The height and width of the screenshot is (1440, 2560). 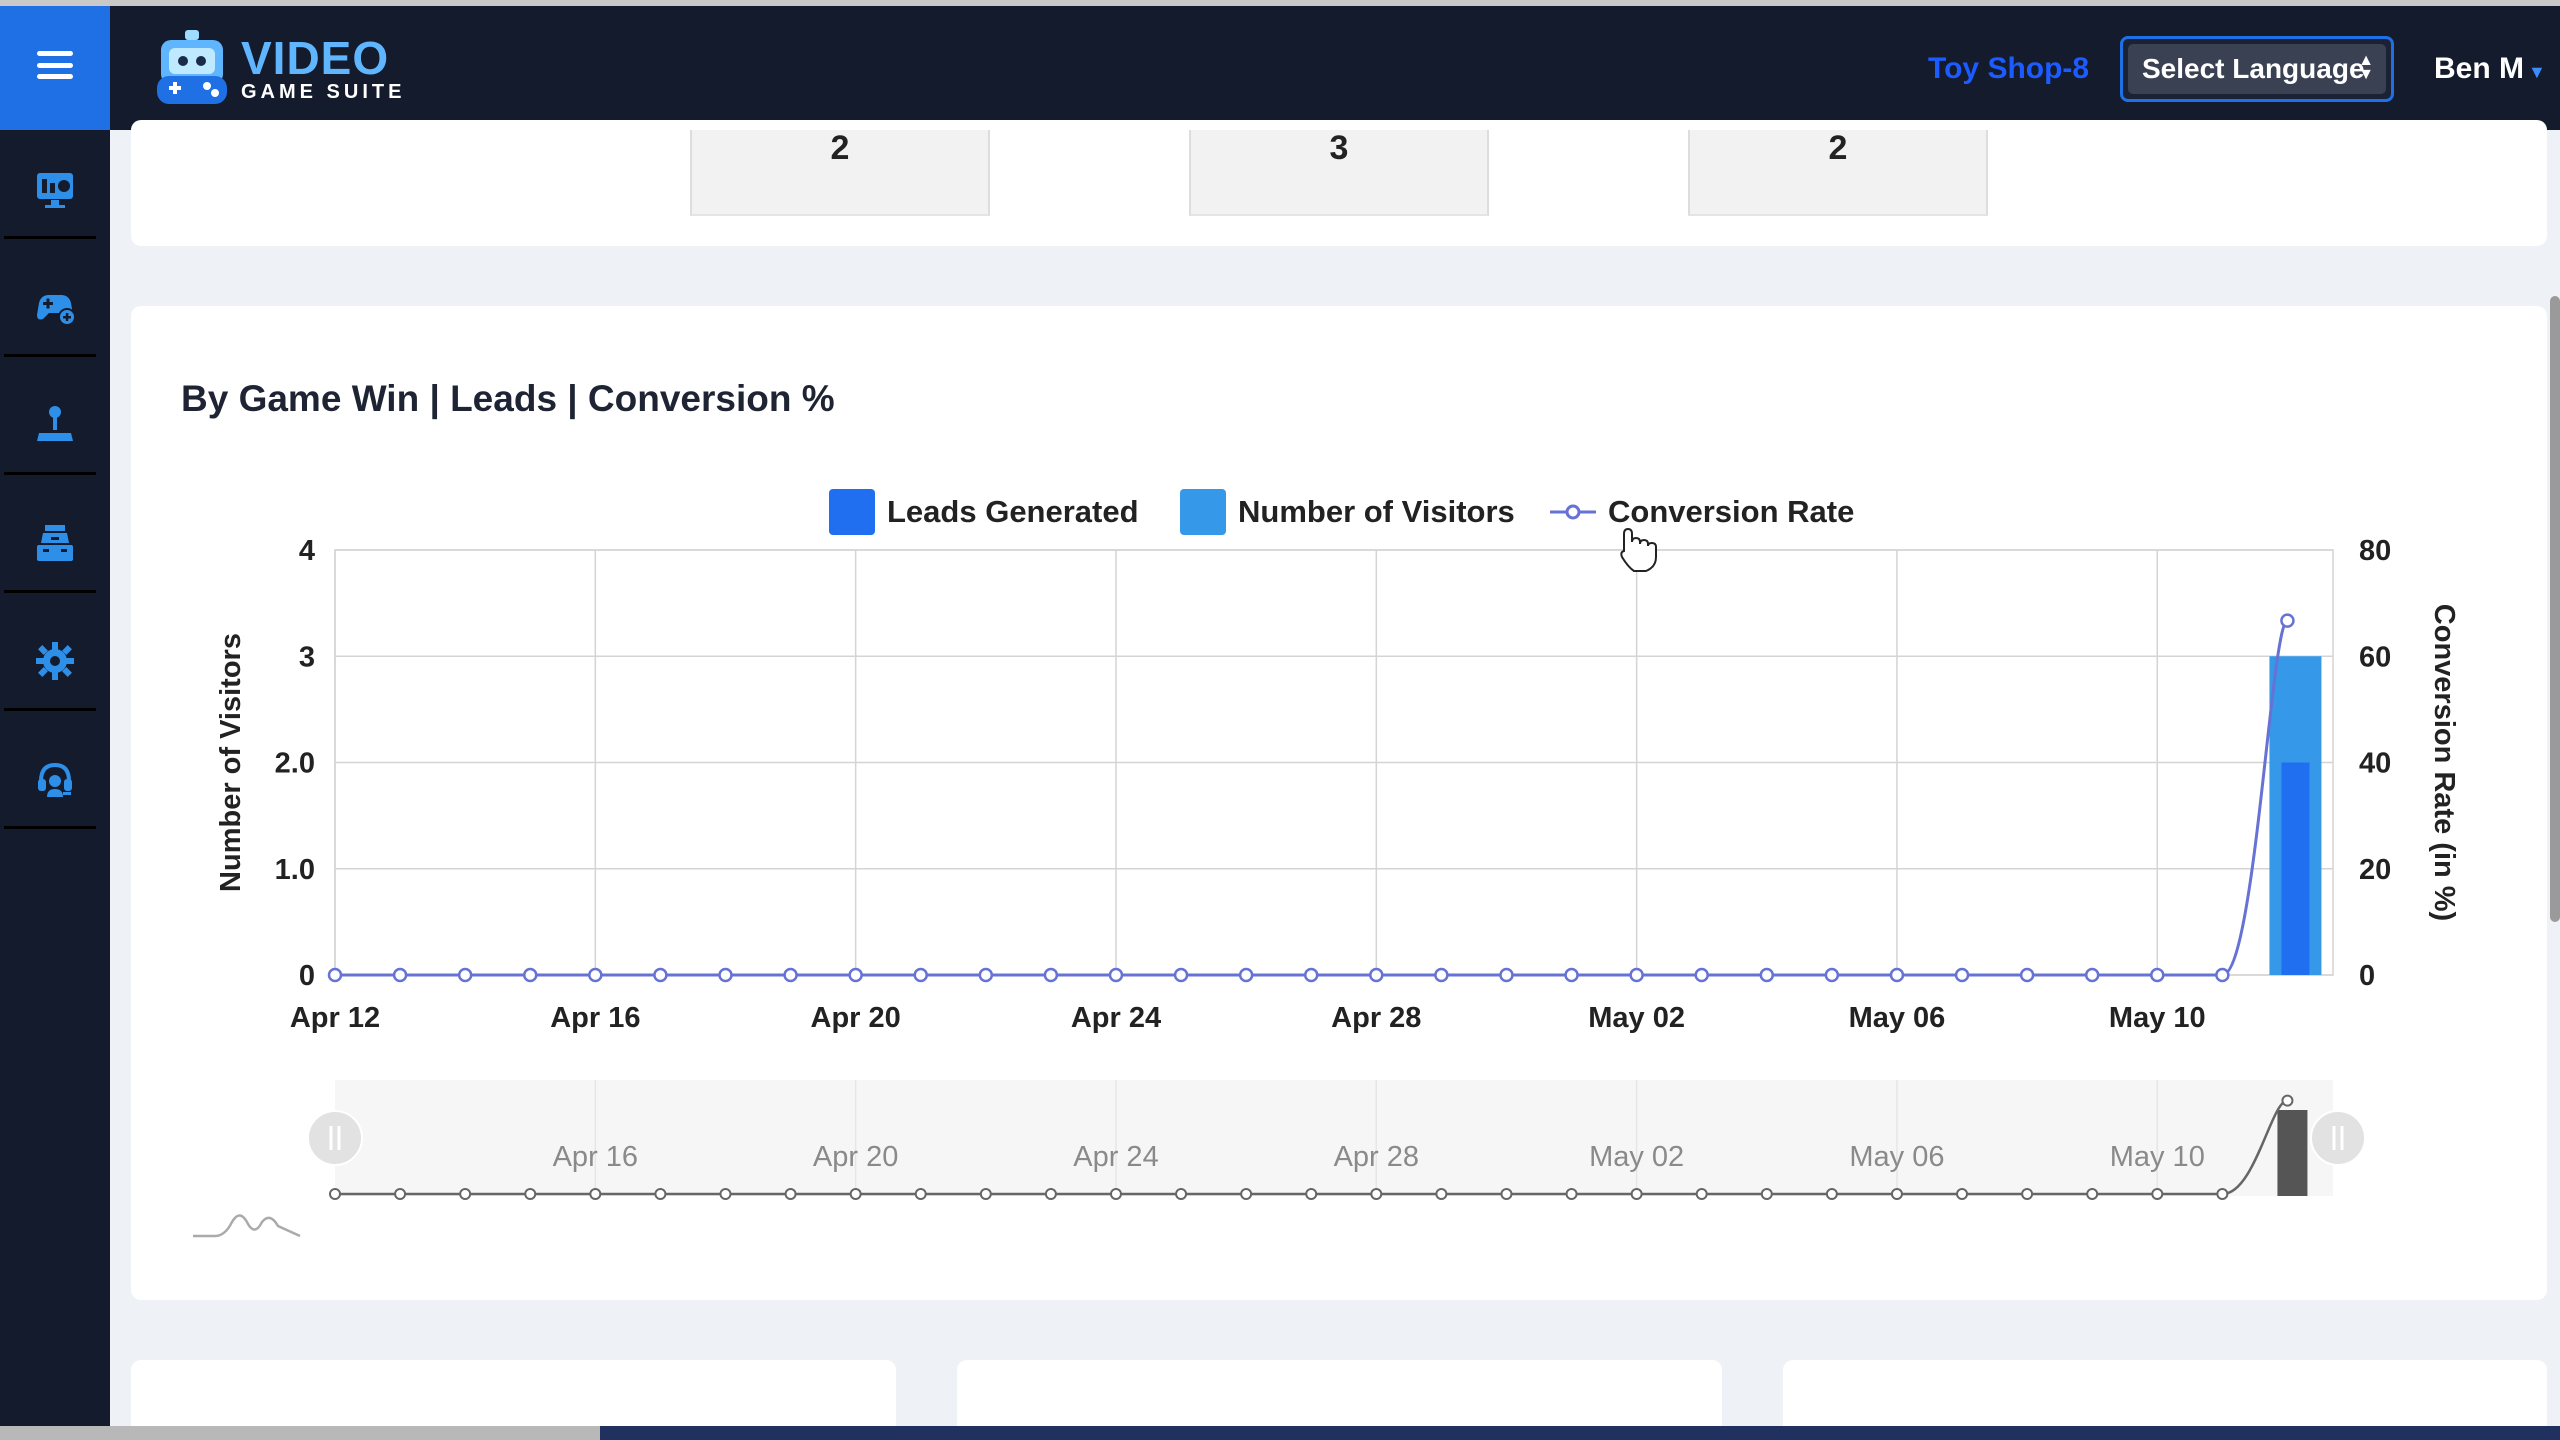 What do you see at coordinates (192, 69) in the screenshot?
I see `game-robot-logo-icon` at bounding box center [192, 69].